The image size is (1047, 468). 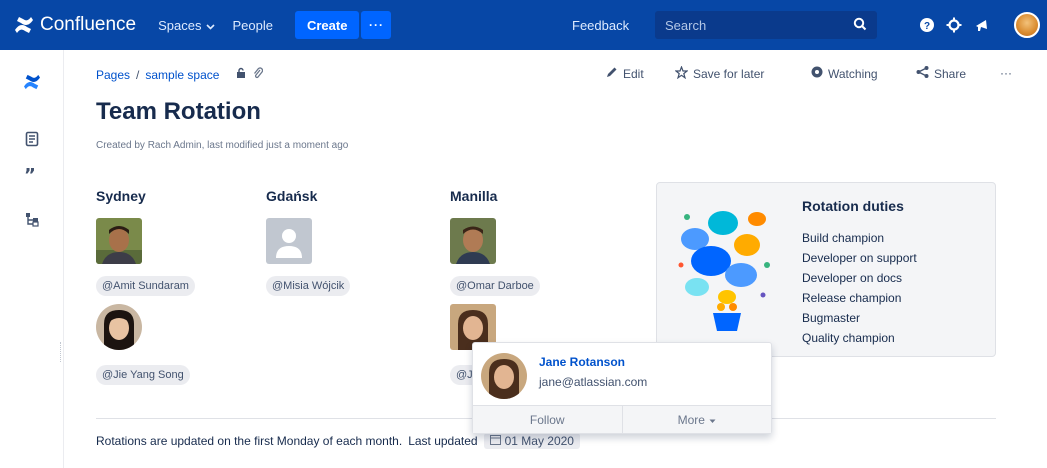 What do you see at coordinates (308, 286) in the screenshot?
I see `user-mention-misia: @Misia Wójcik` at bounding box center [308, 286].